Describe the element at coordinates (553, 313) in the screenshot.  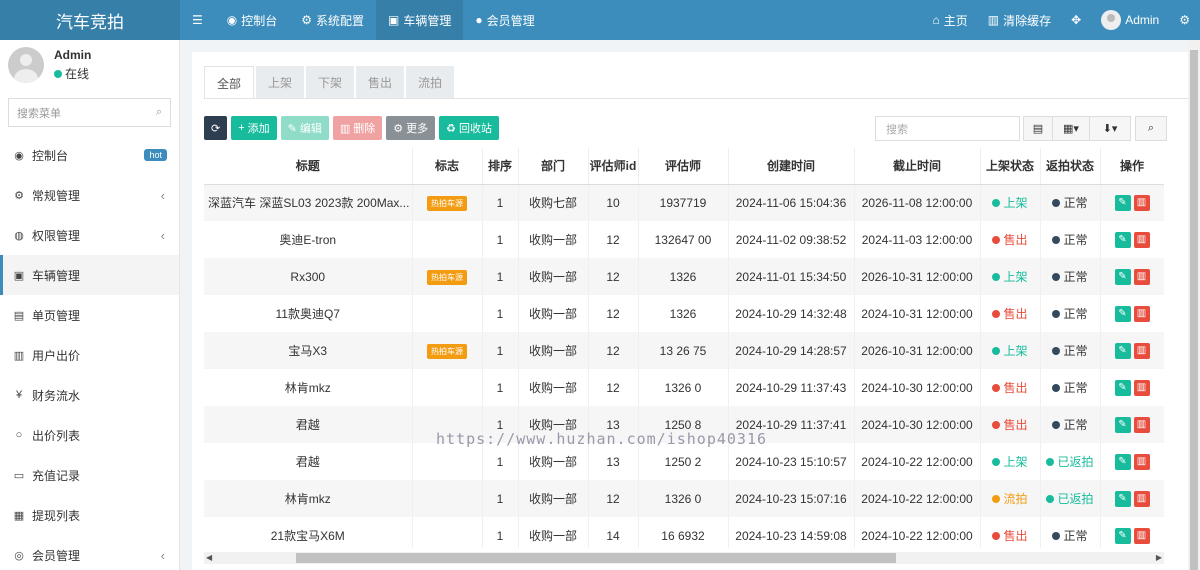
I see `cell-dept: 收购一部` at that location.